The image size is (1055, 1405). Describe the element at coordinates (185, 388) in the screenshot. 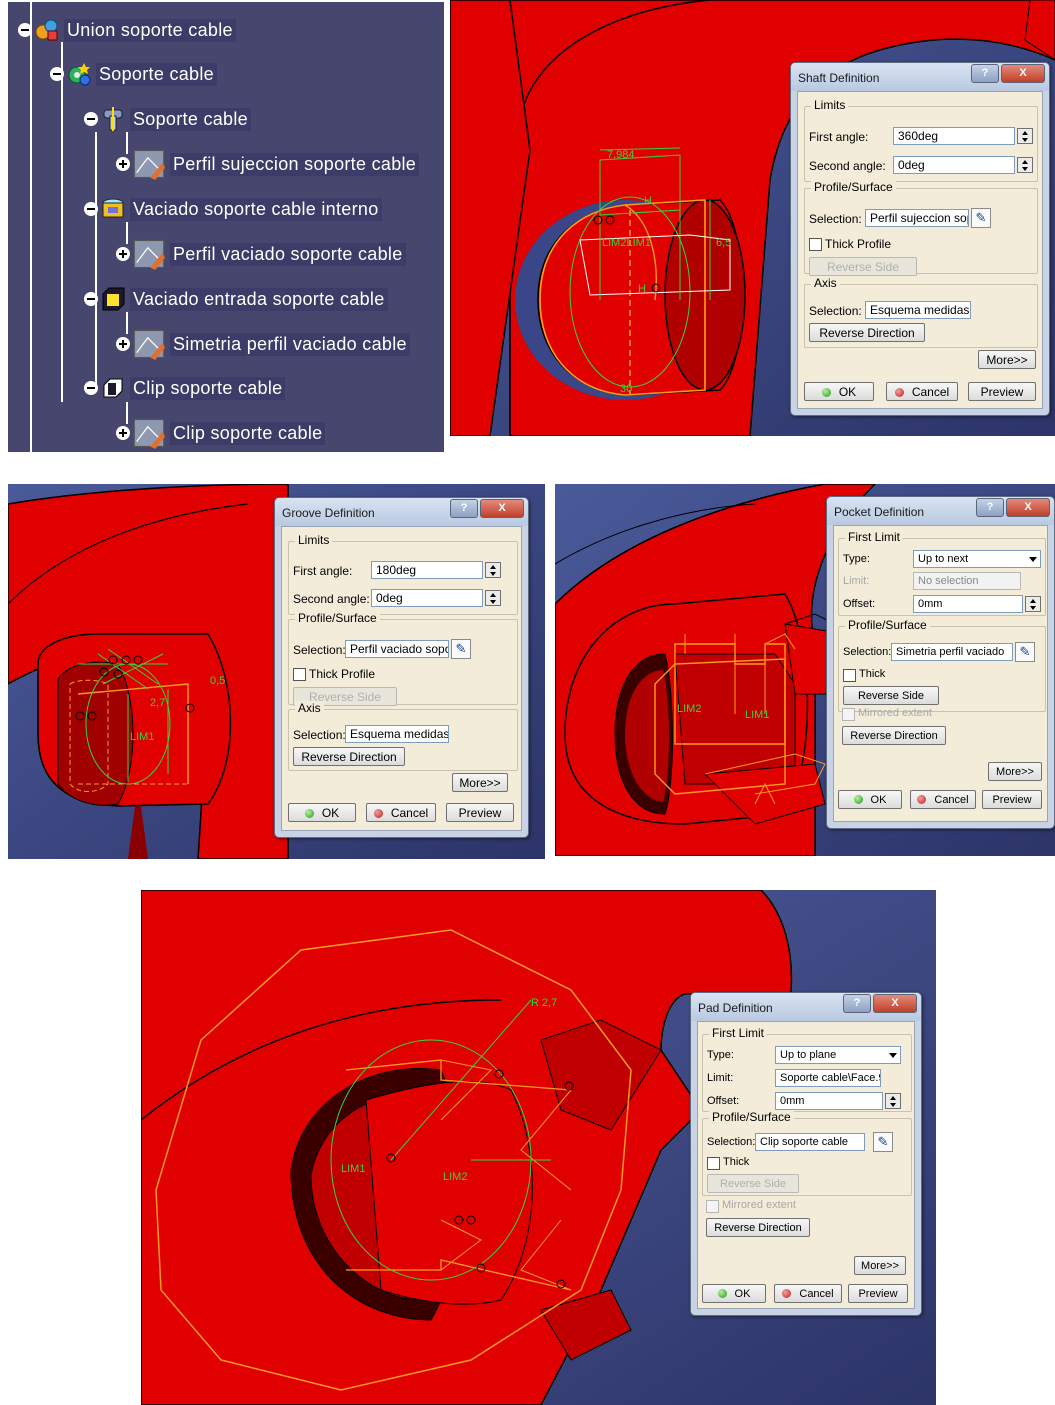

I see `tree-node-pad: Clip soporte cable` at that location.